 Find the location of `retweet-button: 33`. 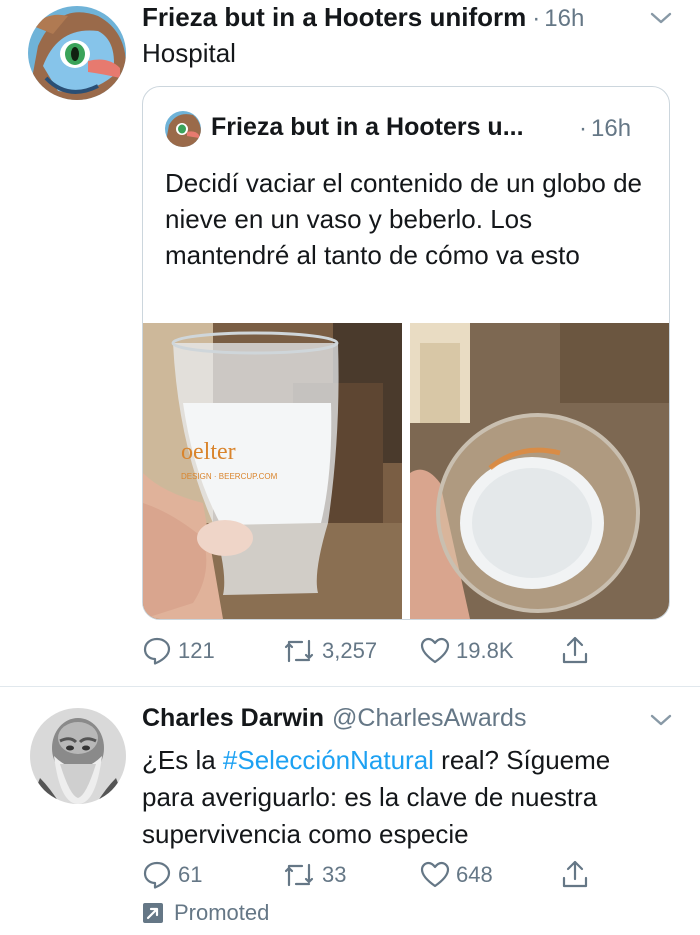

retweet-button: 33 is located at coordinates (314, 875).